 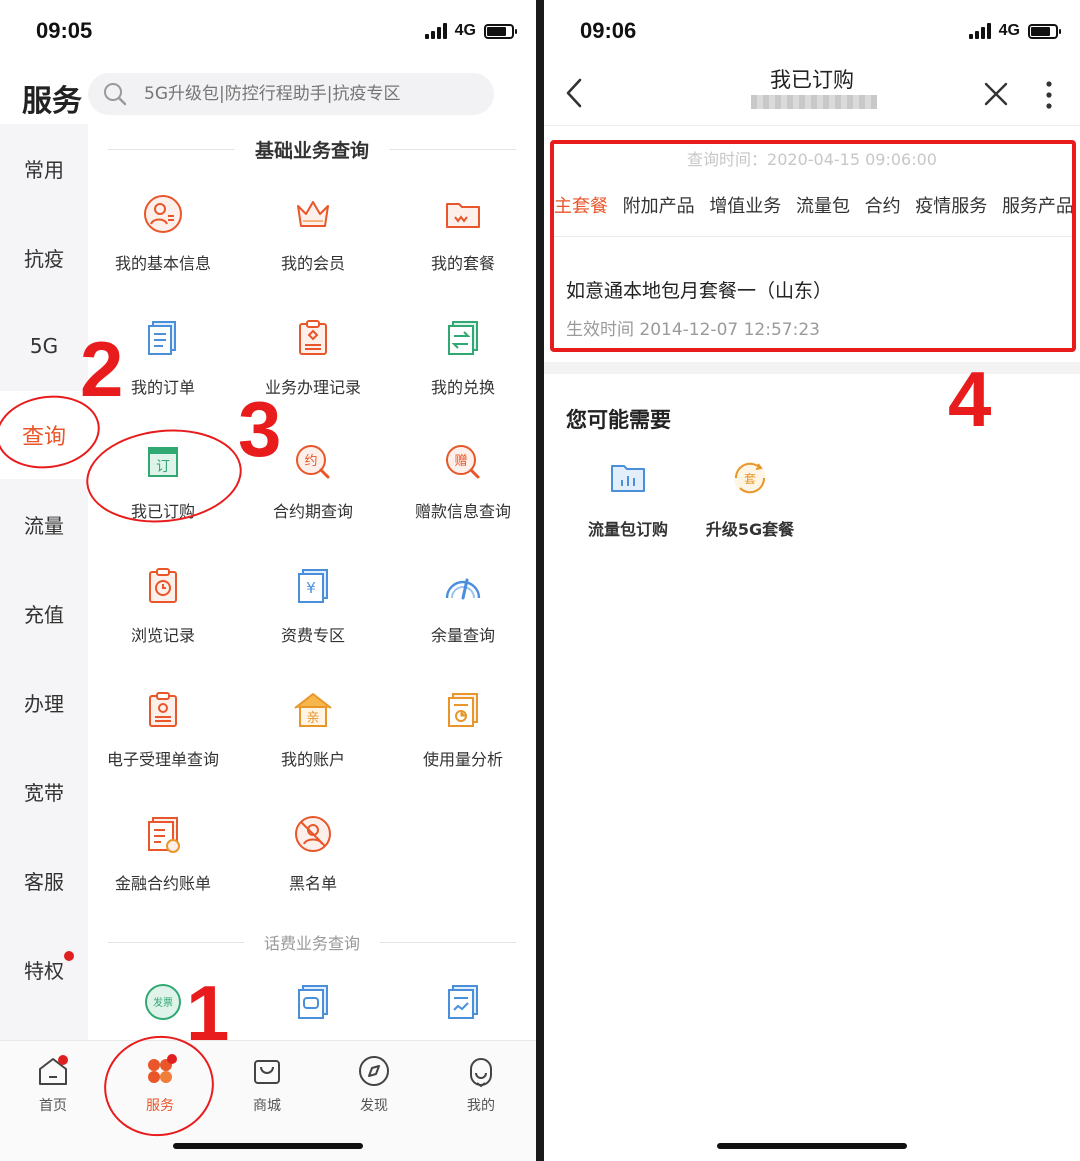 I want to click on sidebar-item-label: 流量, so click(x=44, y=525).